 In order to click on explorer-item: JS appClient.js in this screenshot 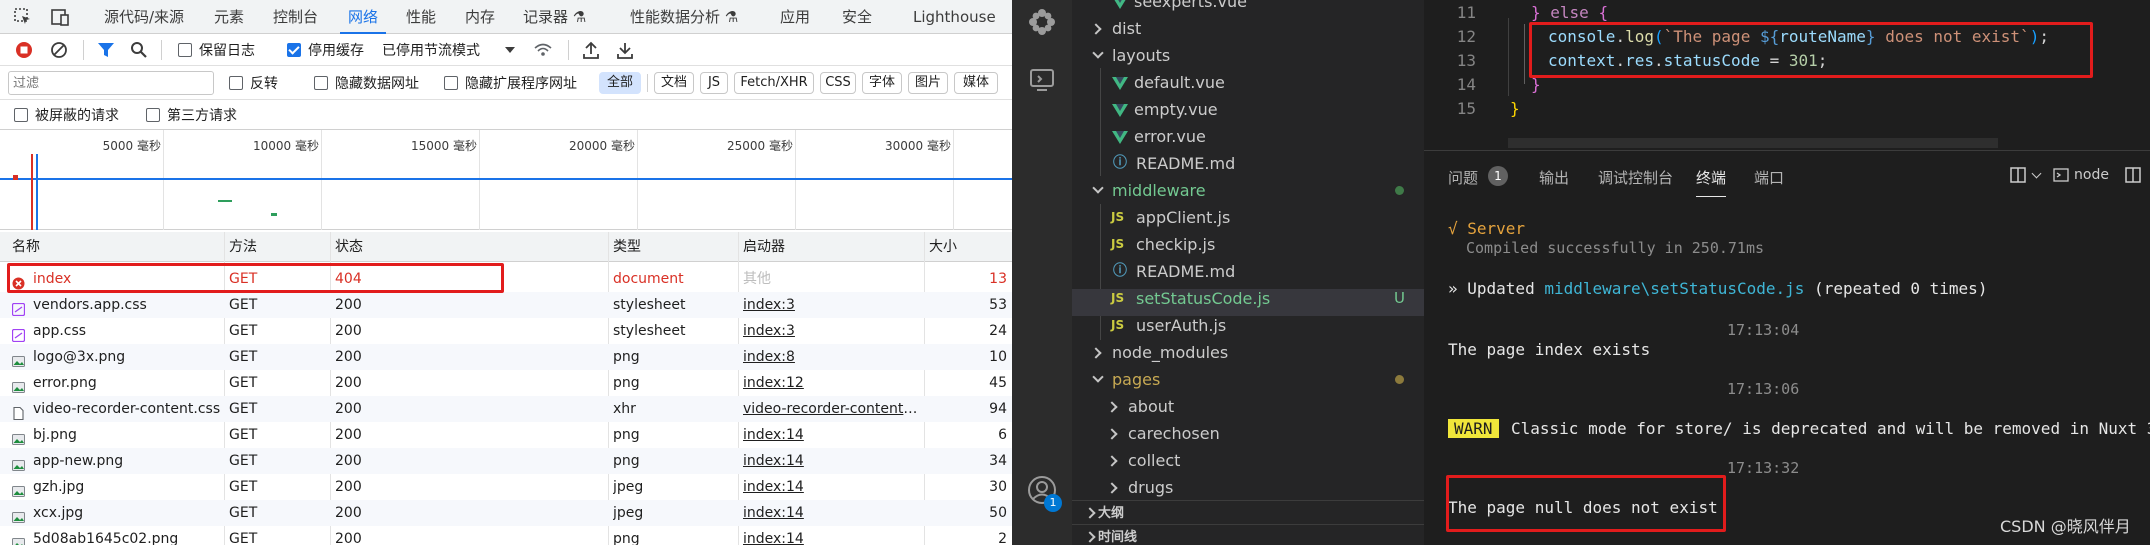, I will do `click(1248, 217)`.